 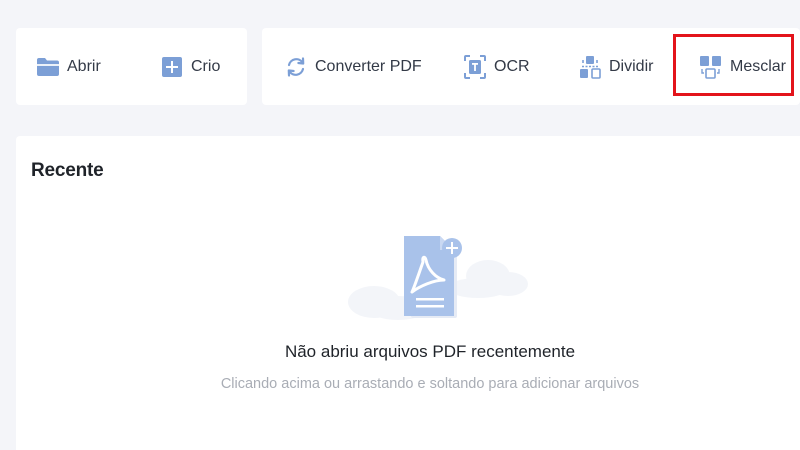 What do you see at coordinates (711, 67) in the screenshot?
I see `merge-icon` at bounding box center [711, 67].